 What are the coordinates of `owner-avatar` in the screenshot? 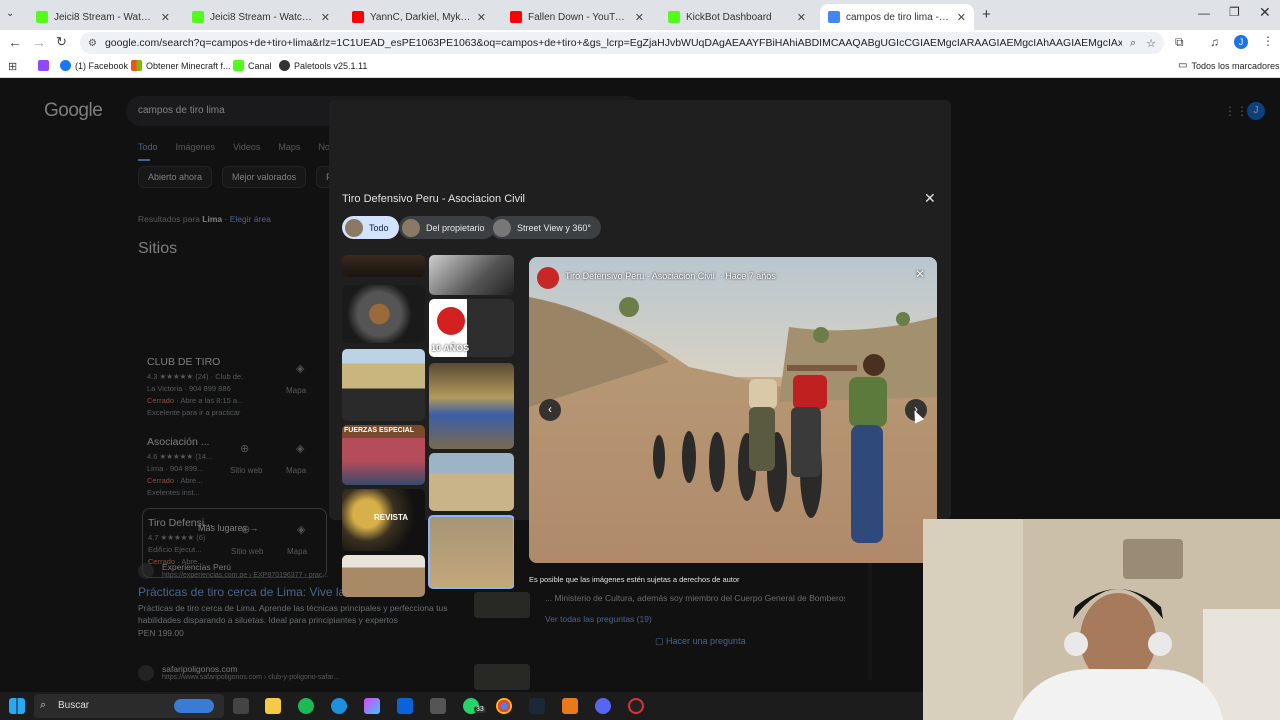 It's located at (548, 278).